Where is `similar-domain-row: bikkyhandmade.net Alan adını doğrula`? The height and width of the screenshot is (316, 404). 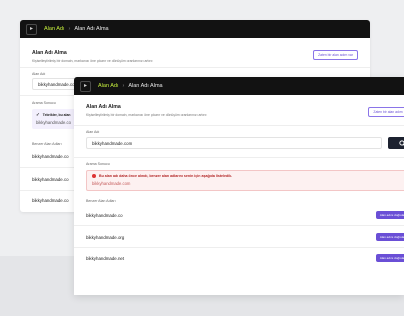
similar-domain-row: bikkyhandmade.net Alan adını doğrula is located at coordinates (245, 258).